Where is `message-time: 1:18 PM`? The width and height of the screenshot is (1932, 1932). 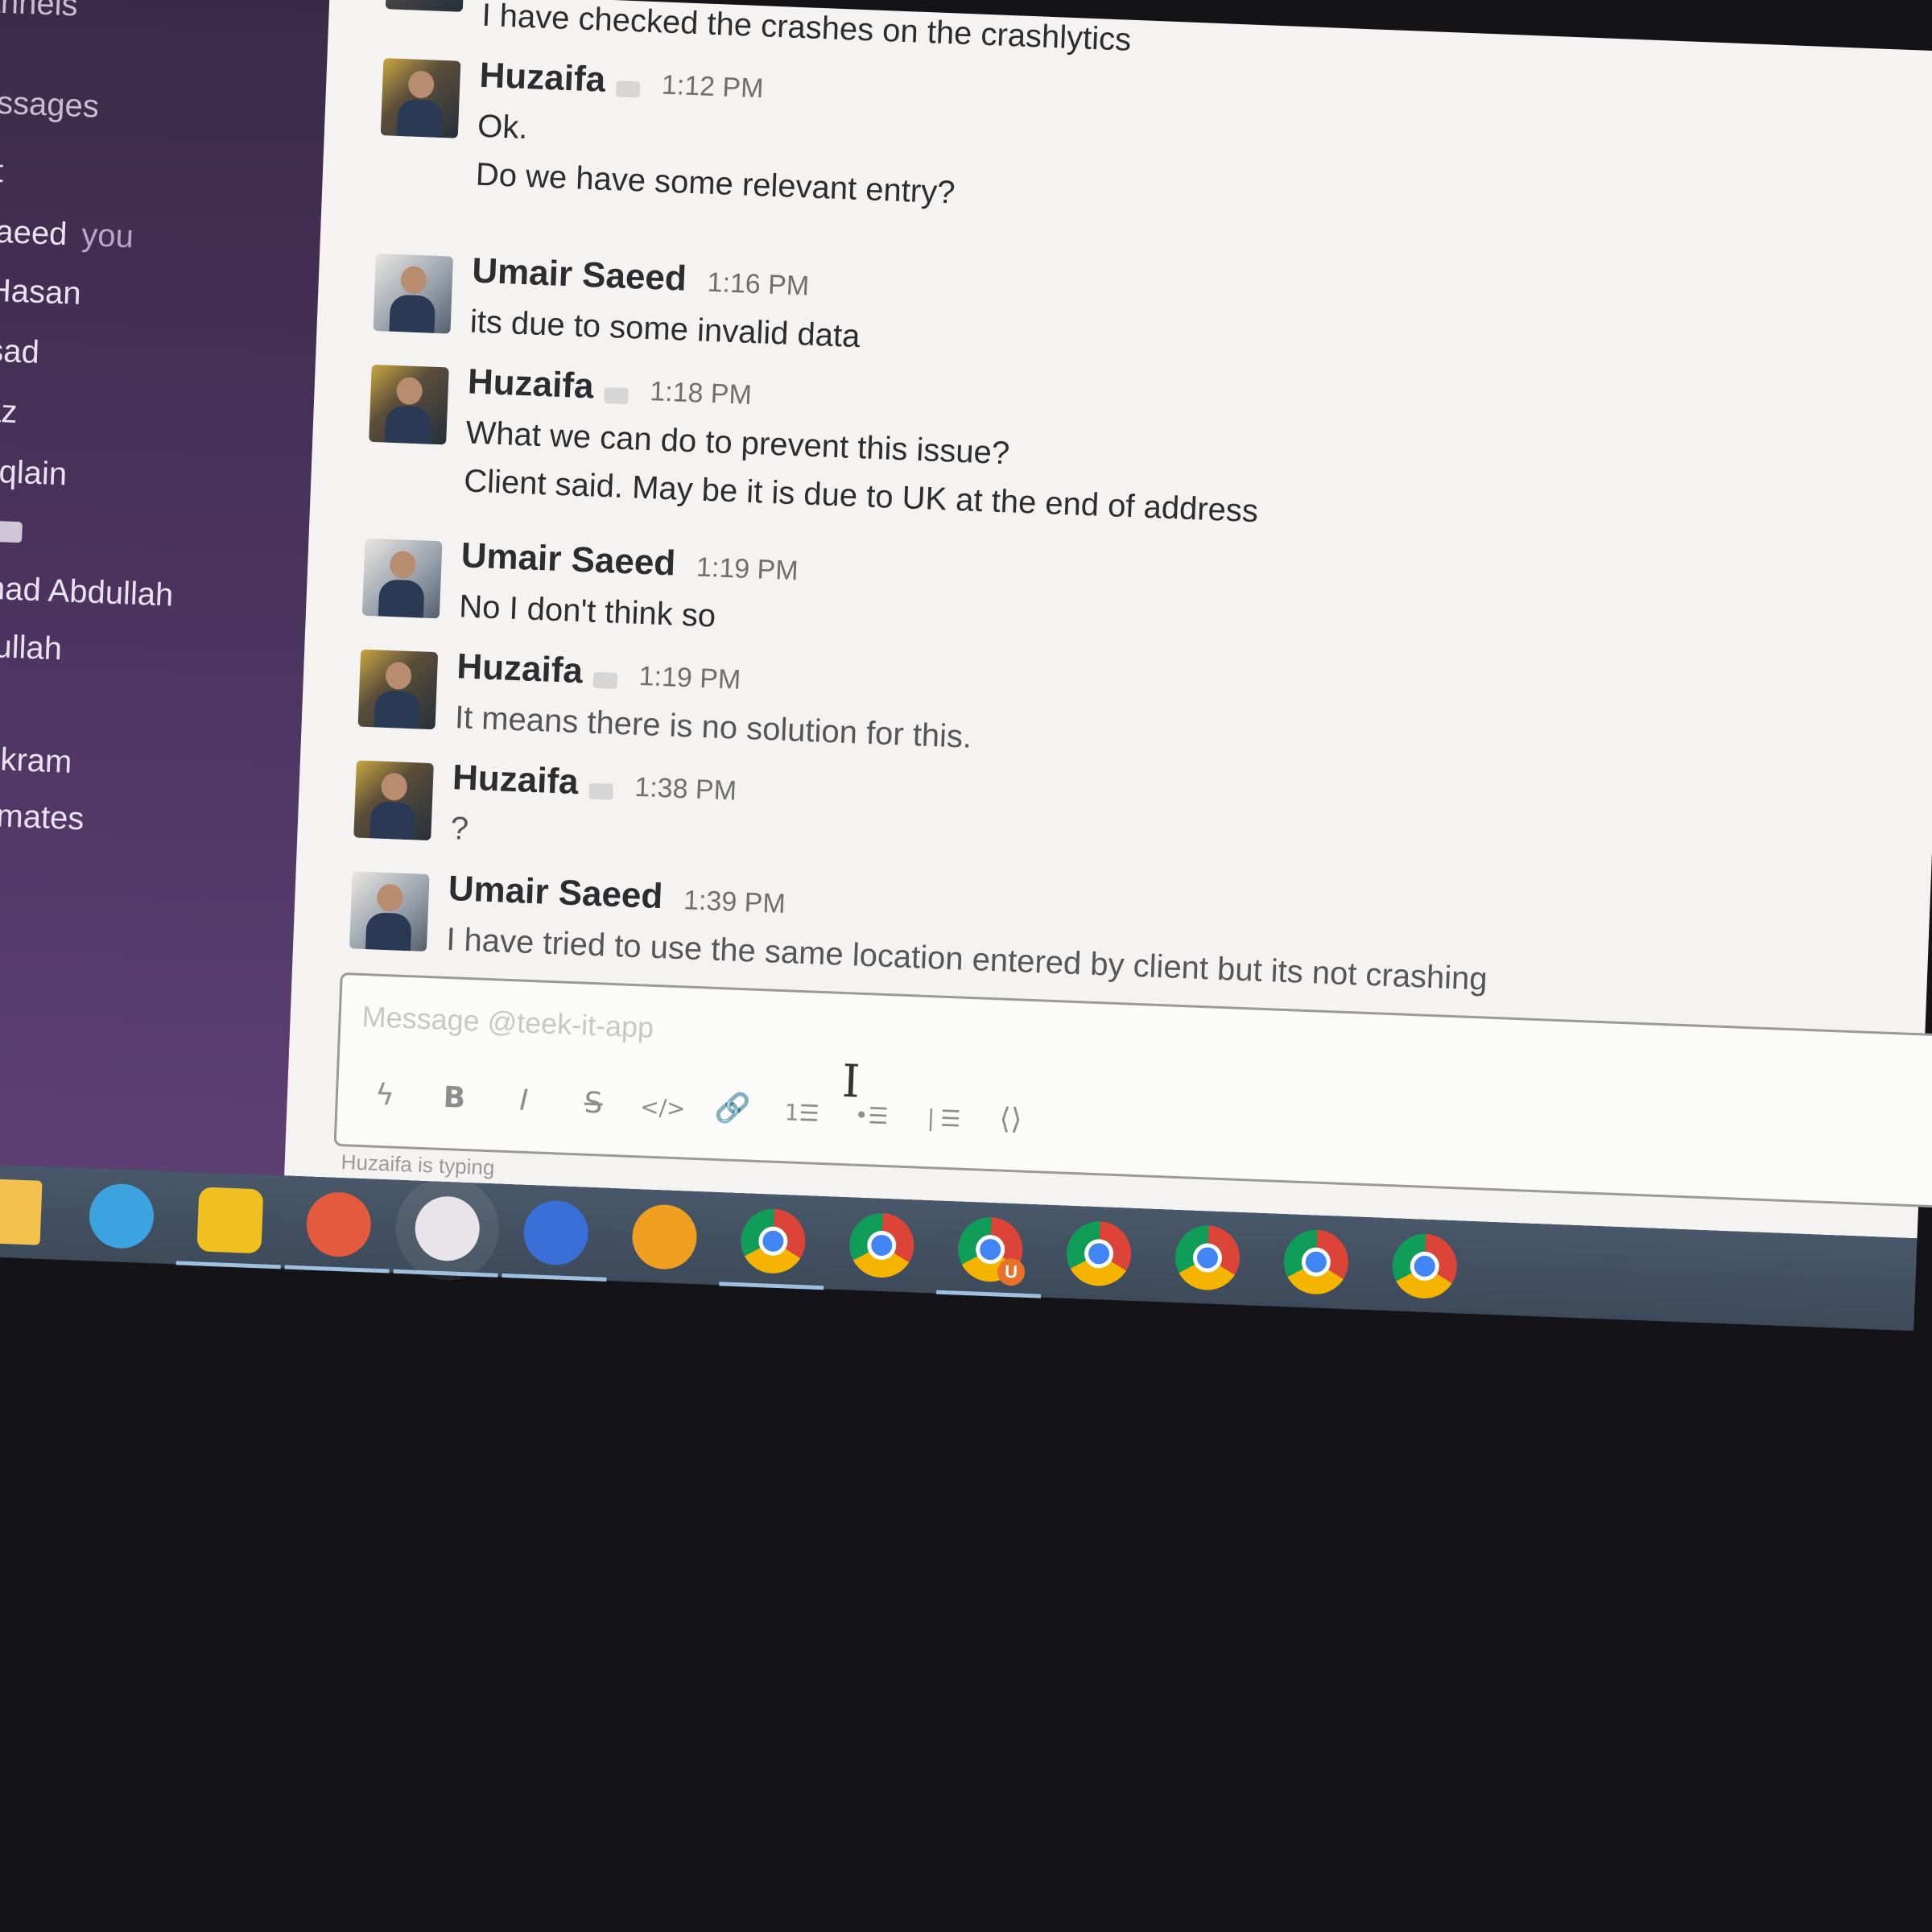
message-time: 1:18 PM is located at coordinates (701, 393).